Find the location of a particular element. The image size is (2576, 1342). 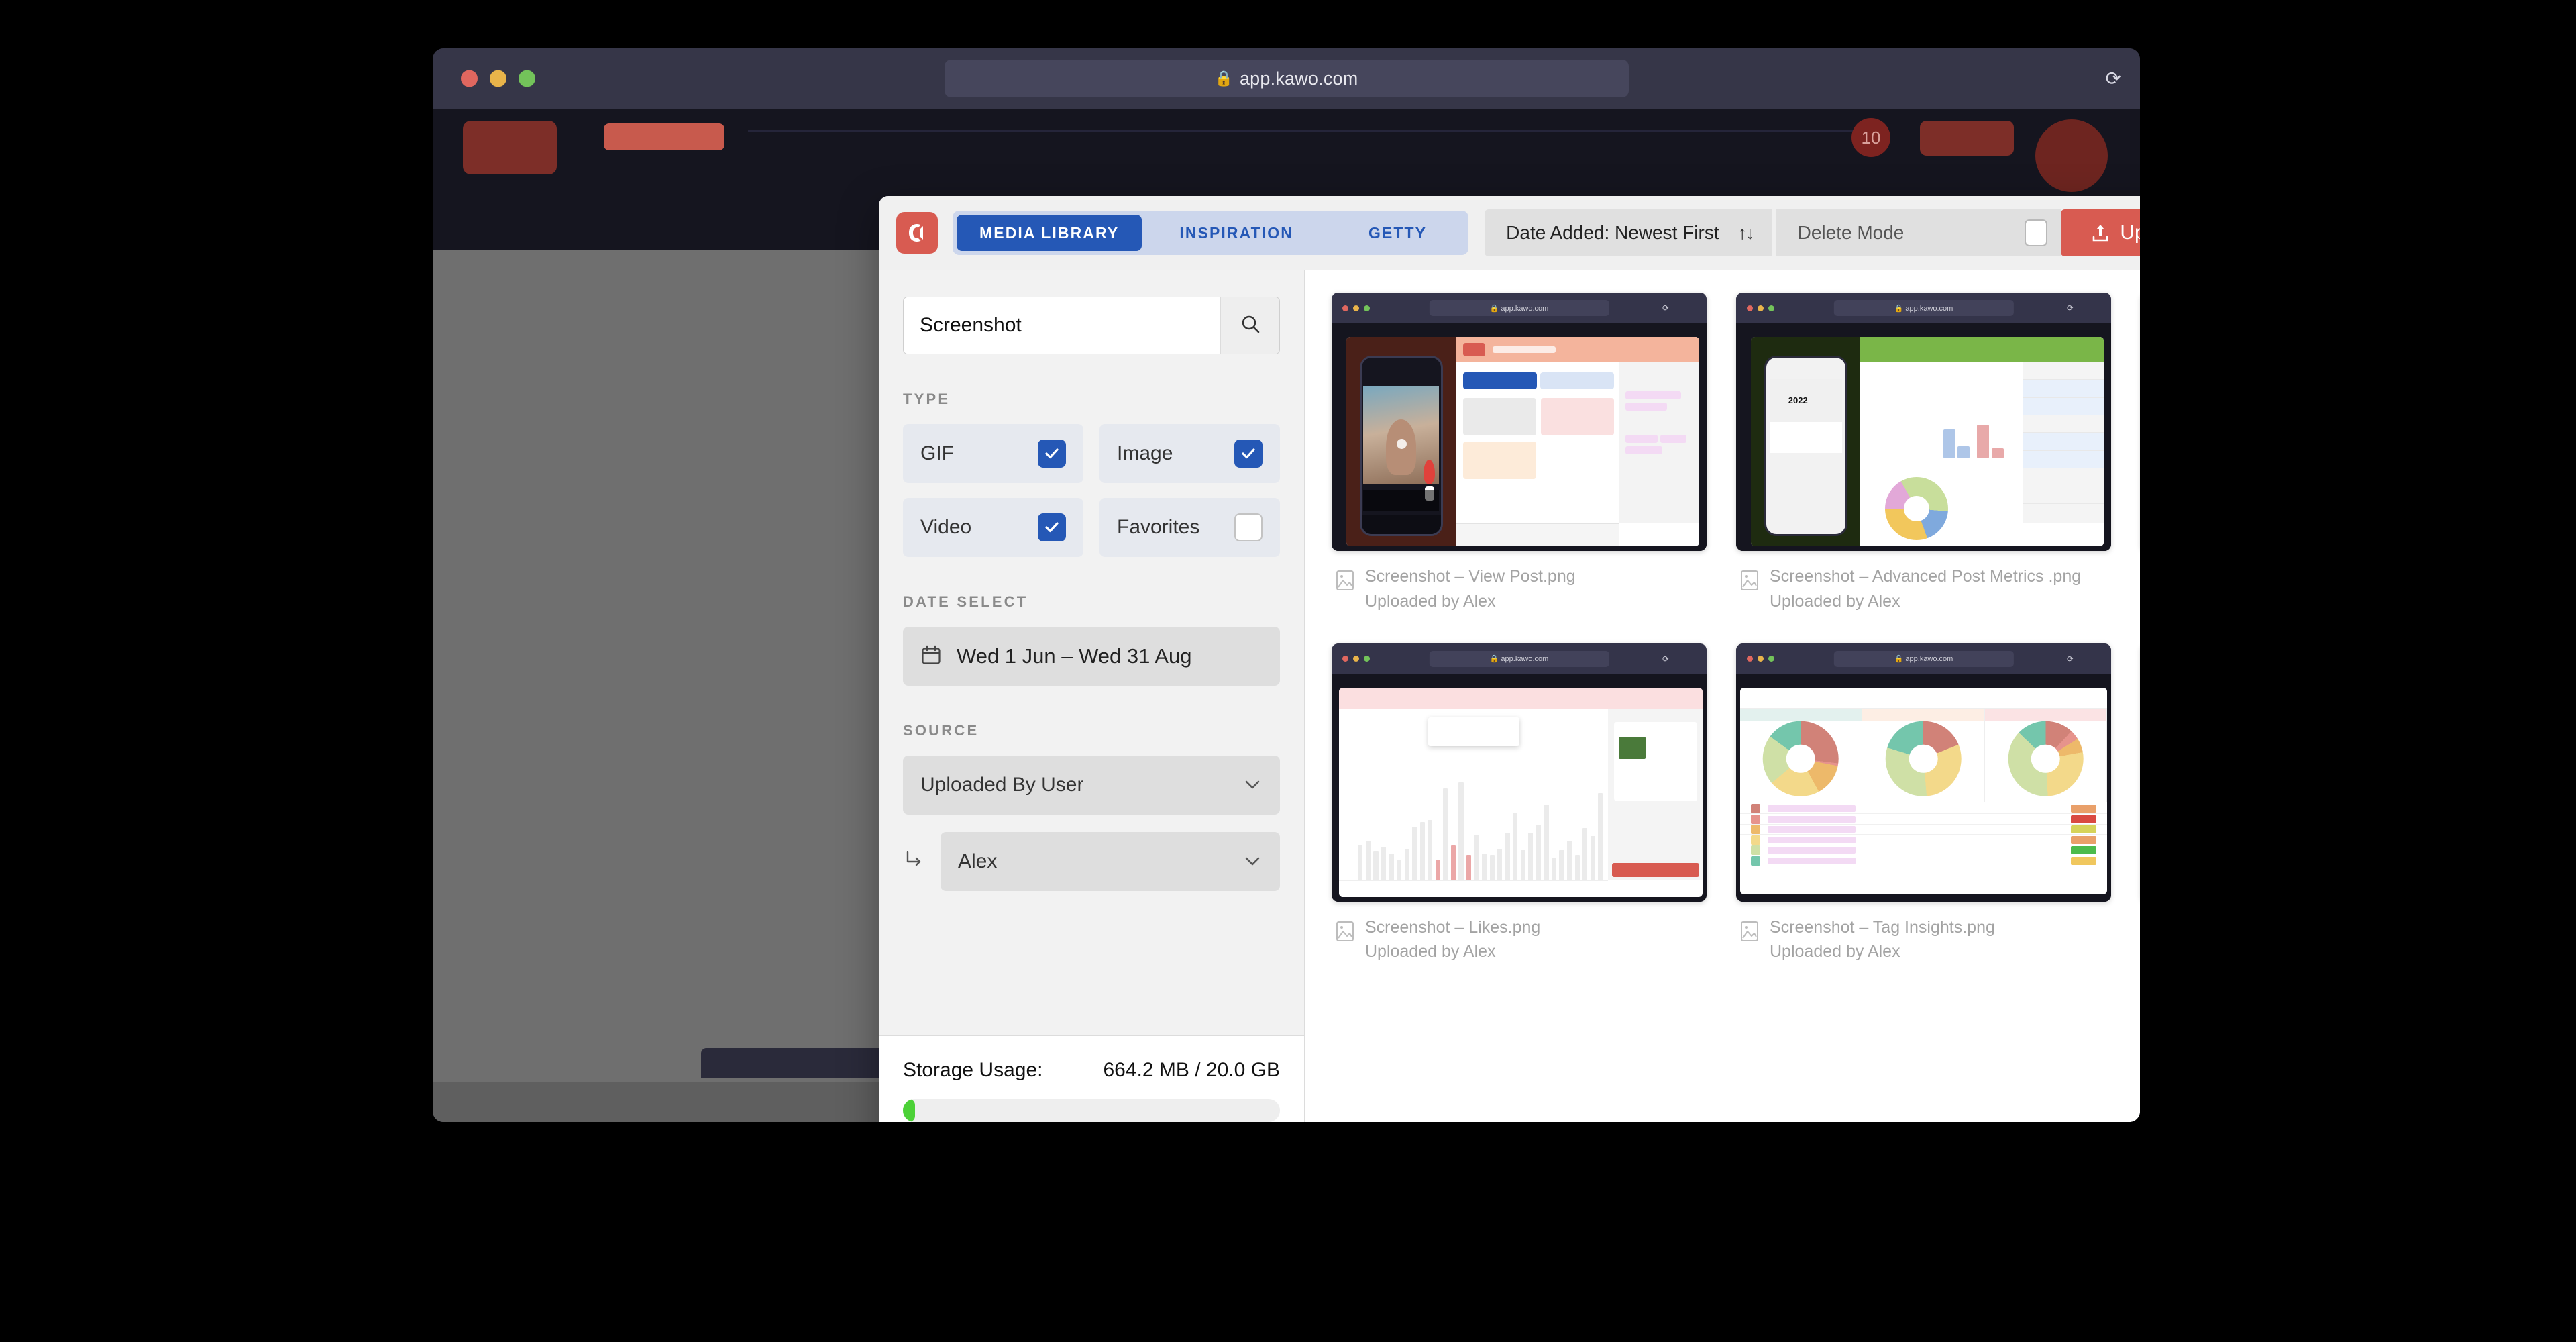

date-range-value: Wed 1 Jun – Wed 31 Aug is located at coordinates (1074, 656).